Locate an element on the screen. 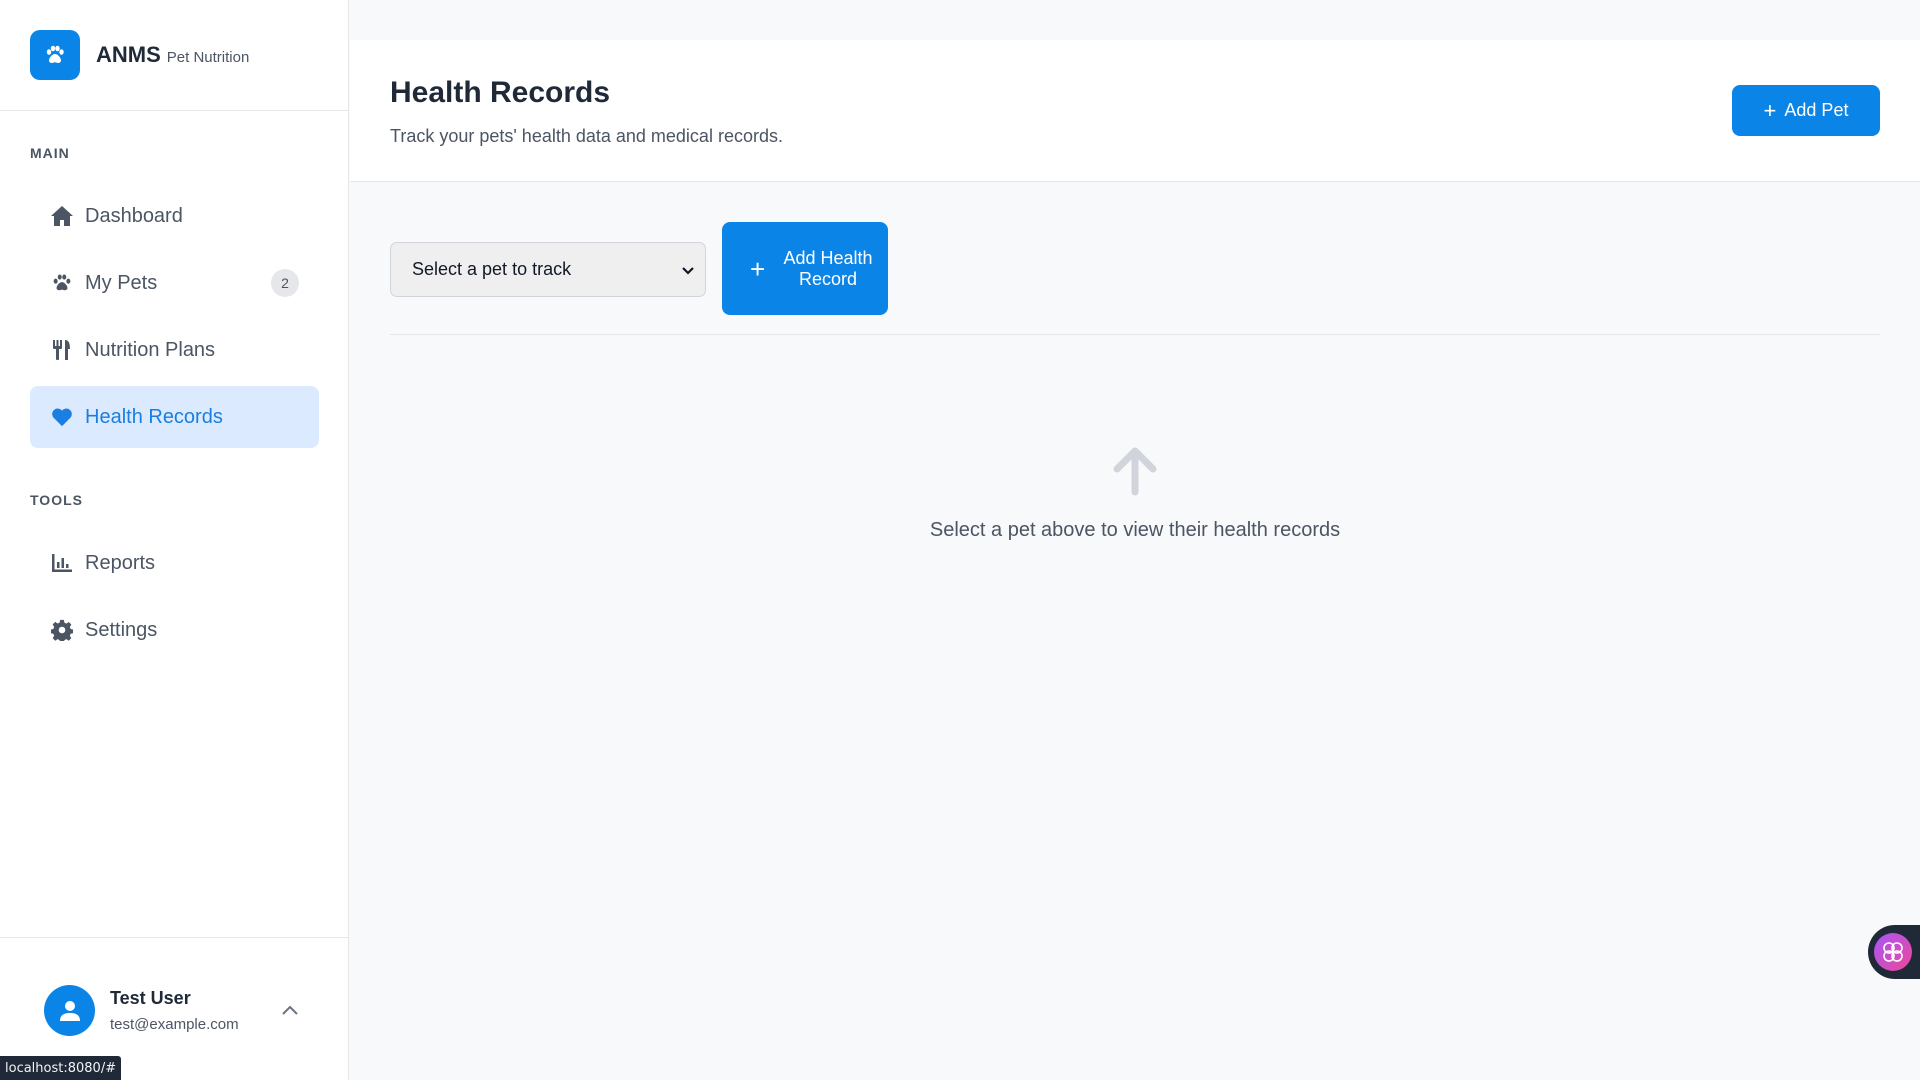 This screenshot has width=1920, height=1080. gear-icon is located at coordinates (62, 630).